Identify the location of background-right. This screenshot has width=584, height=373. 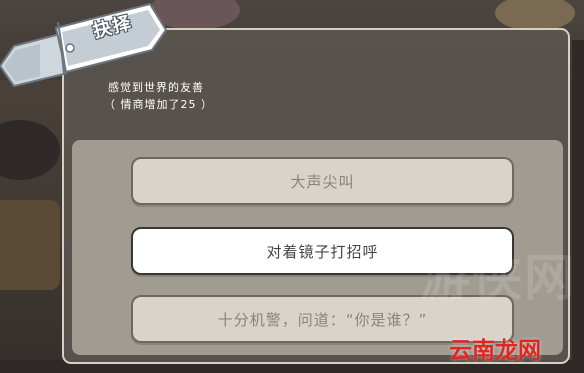
(578, 206).